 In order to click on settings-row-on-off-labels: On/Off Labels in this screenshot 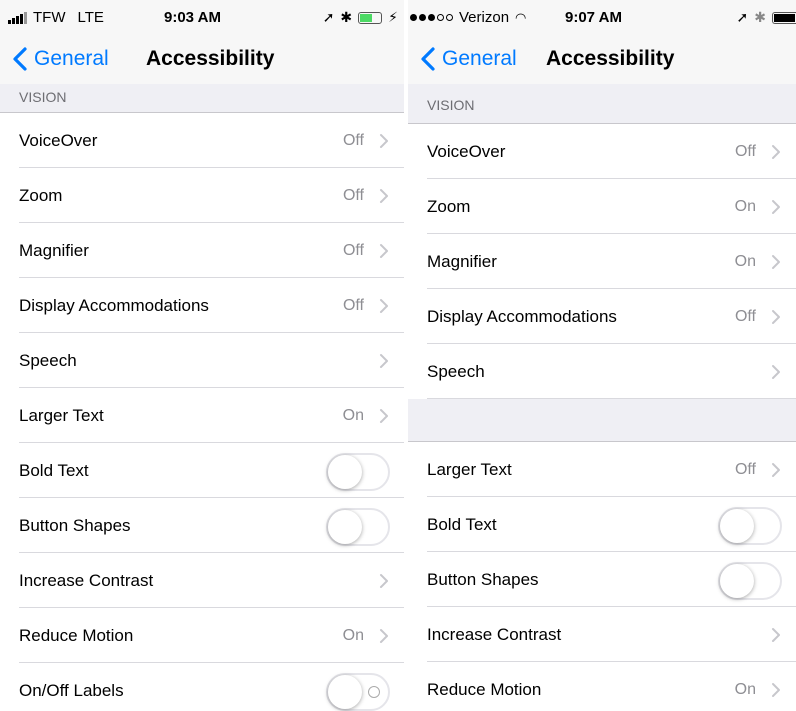, I will do `click(202, 687)`.